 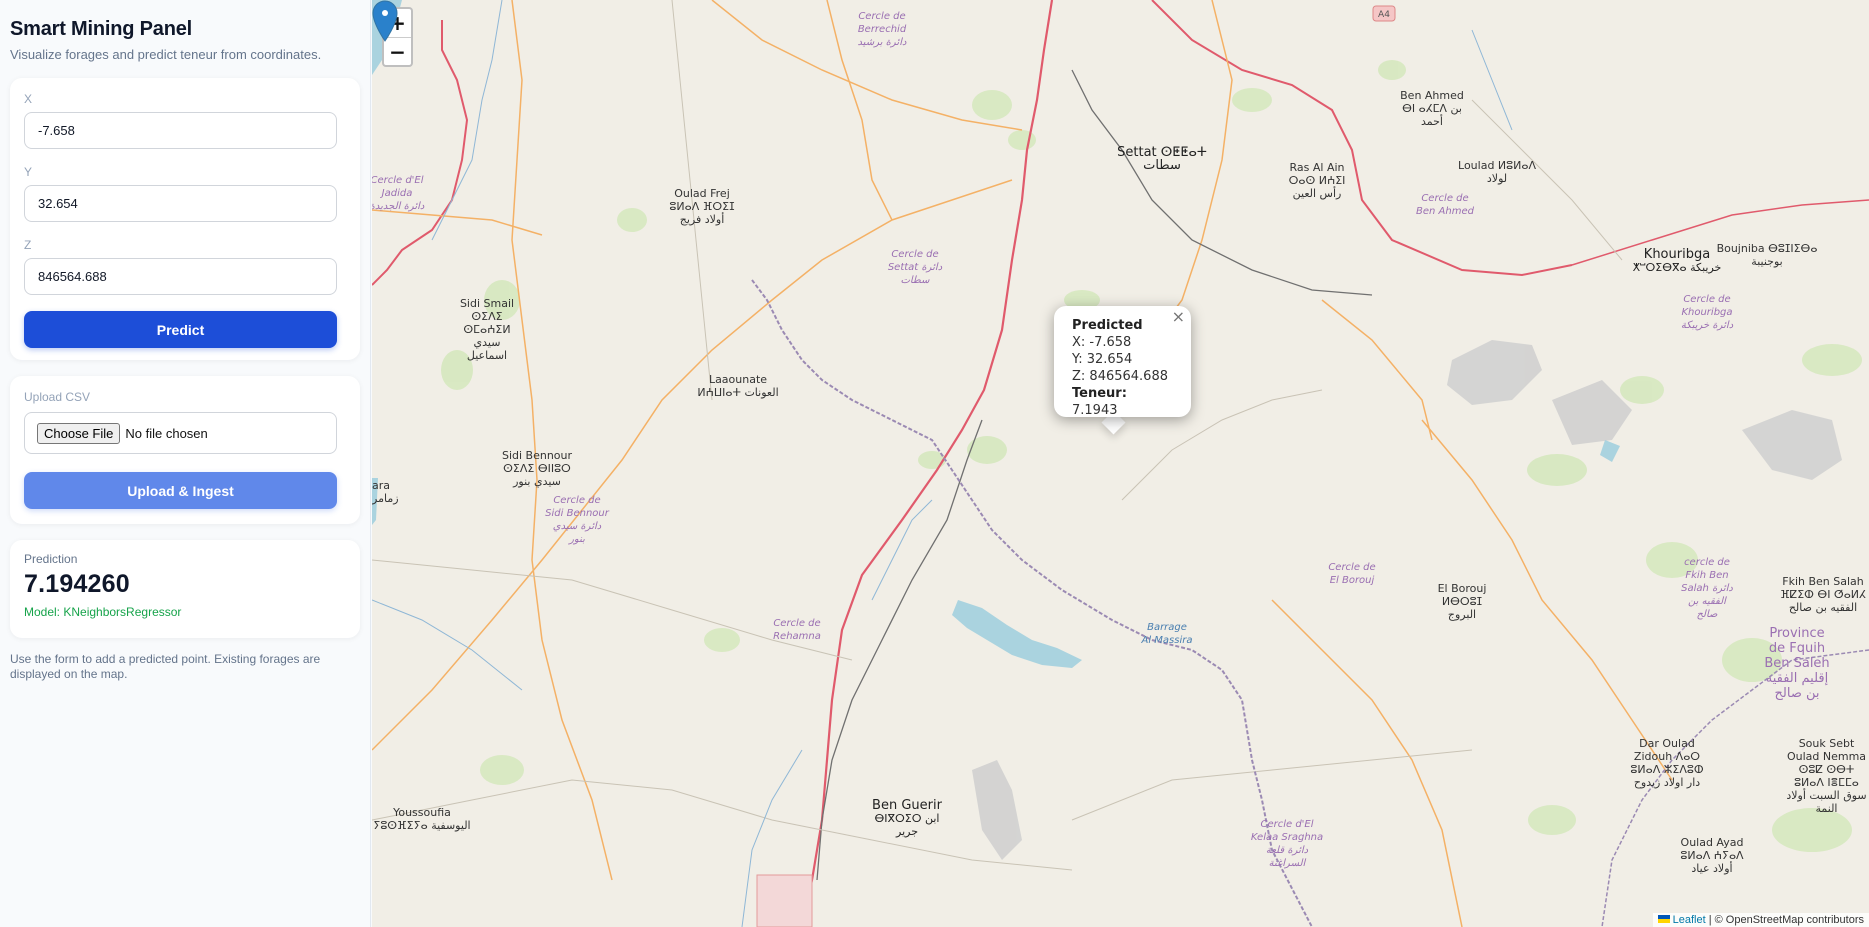 What do you see at coordinates (180, 329) in the screenshot?
I see `predict-button: Predict` at bounding box center [180, 329].